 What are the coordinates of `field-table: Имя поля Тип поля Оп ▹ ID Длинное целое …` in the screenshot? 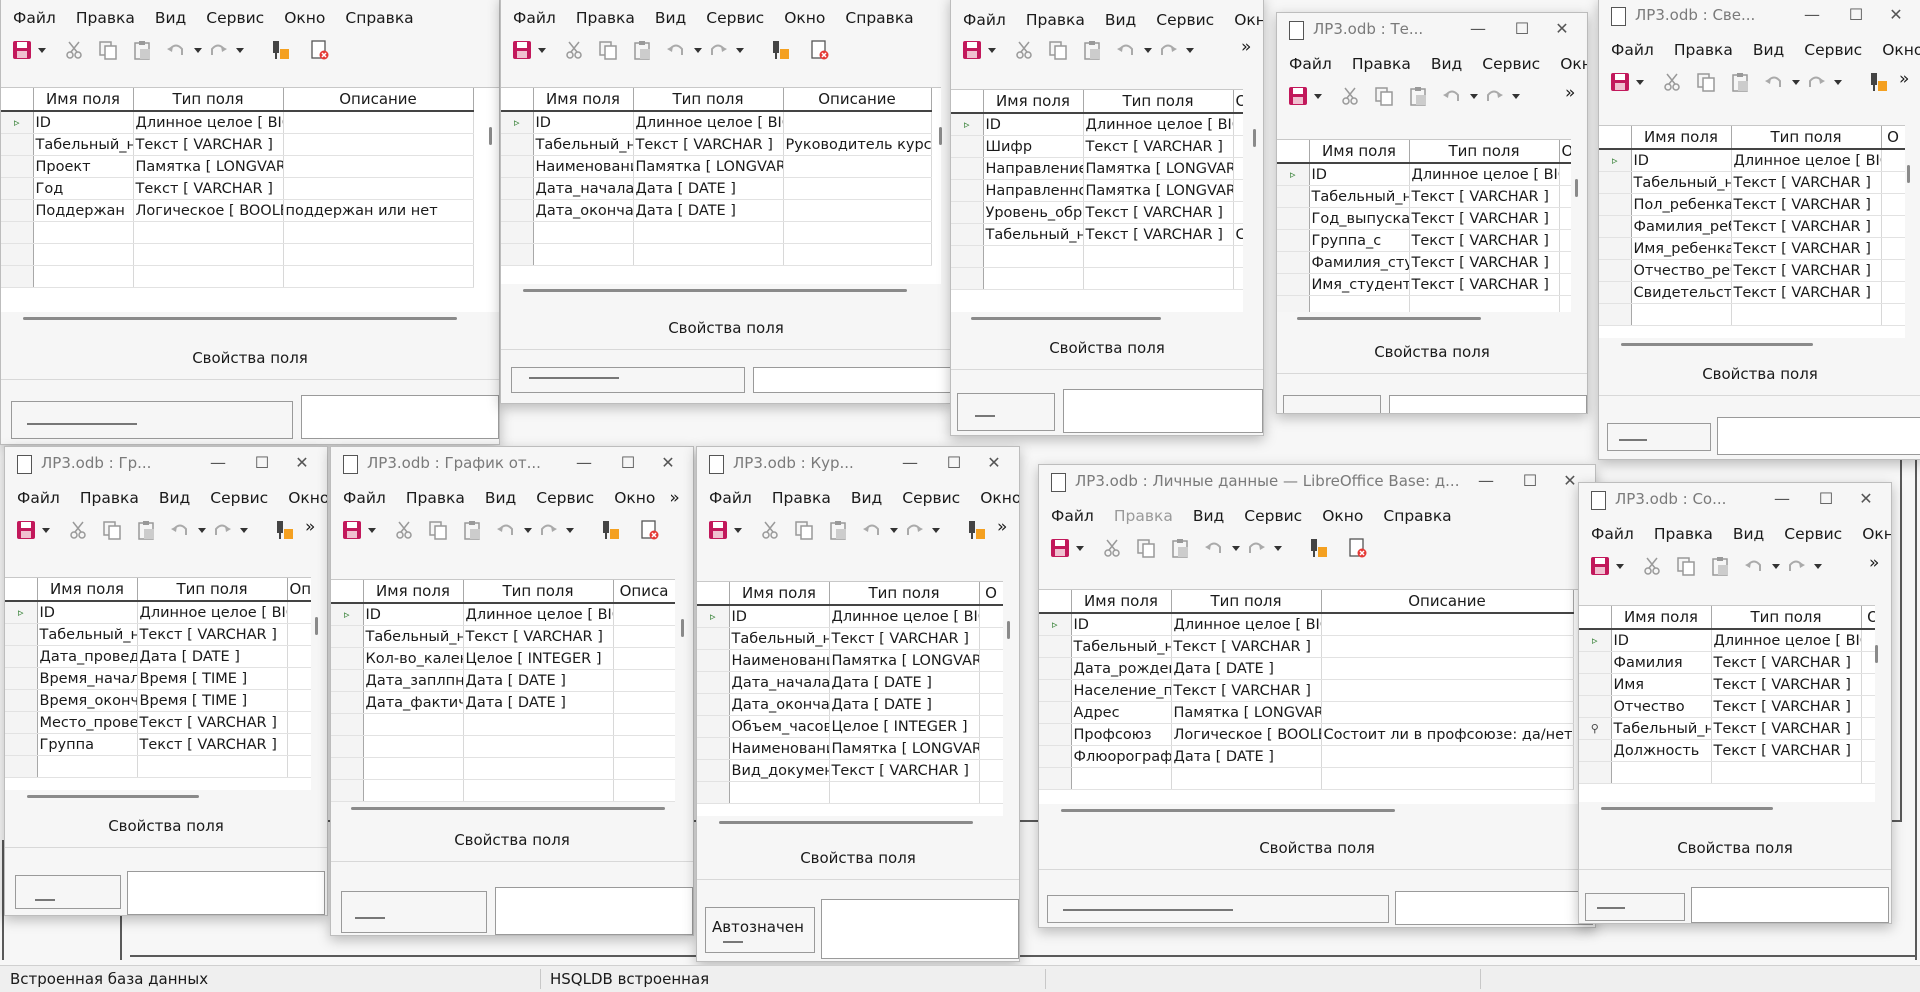 It's located at (158, 678).